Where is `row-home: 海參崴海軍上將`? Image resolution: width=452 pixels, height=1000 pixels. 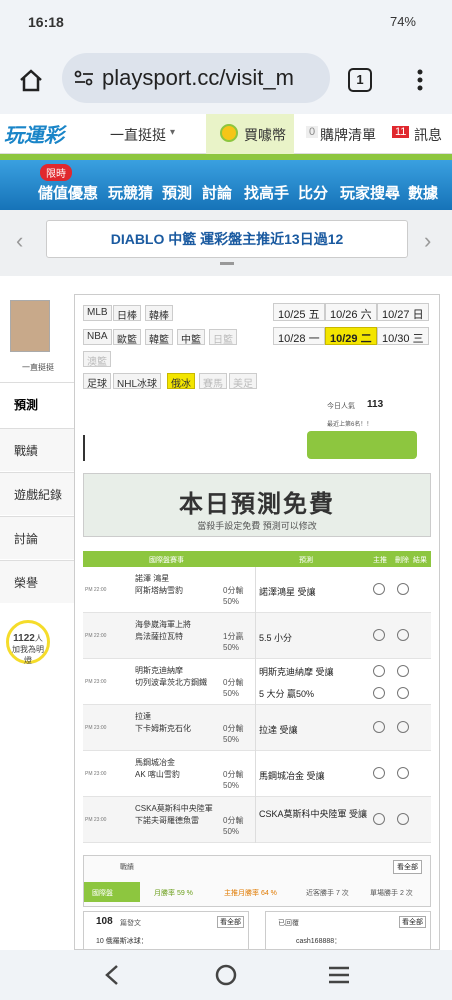
row-home: 海參崴海軍上將 is located at coordinates (163, 624).